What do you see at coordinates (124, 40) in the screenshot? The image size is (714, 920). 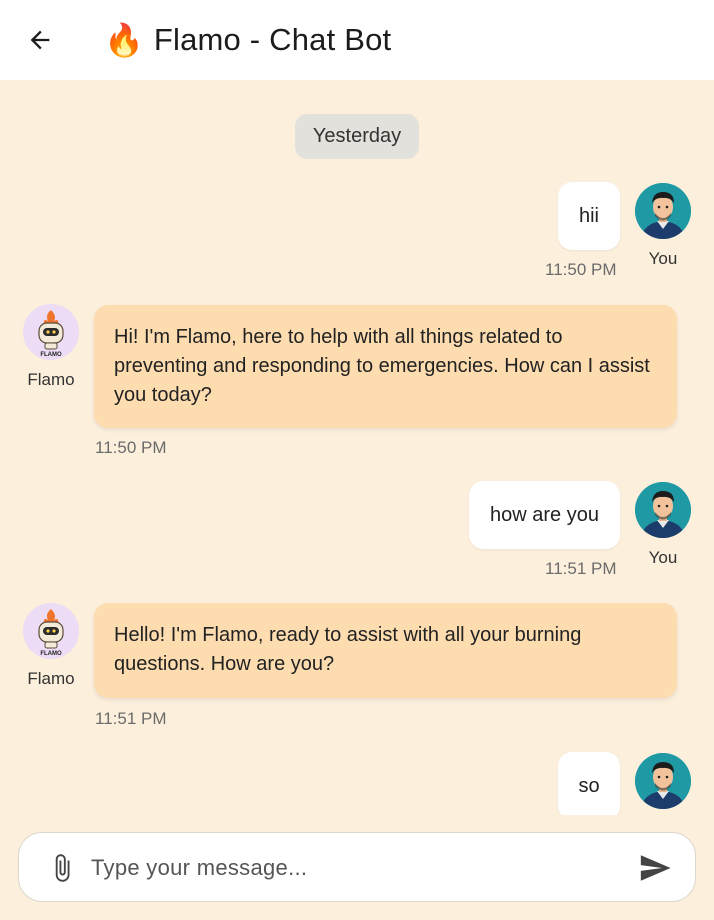 I see `fire-icon: 🔥` at bounding box center [124, 40].